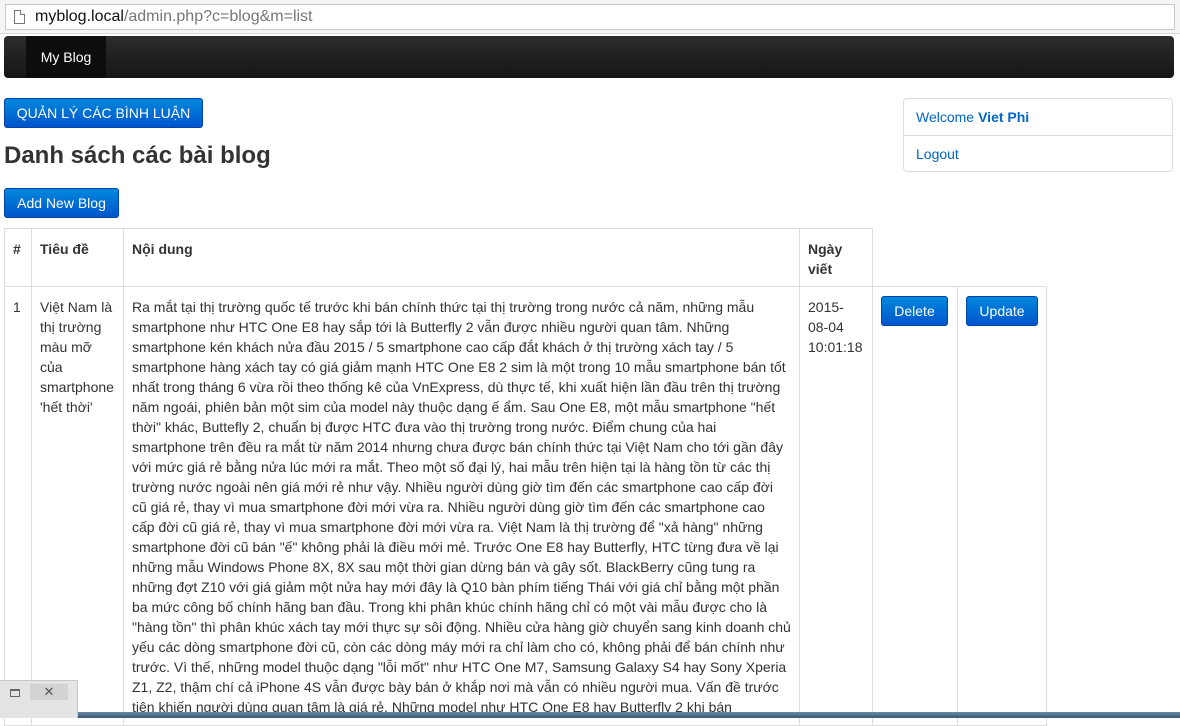 Image resolution: width=1180 pixels, height=726 pixels. What do you see at coordinates (914, 311) in the screenshot?
I see `delete-button: Delete` at bounding box center [914, 311].